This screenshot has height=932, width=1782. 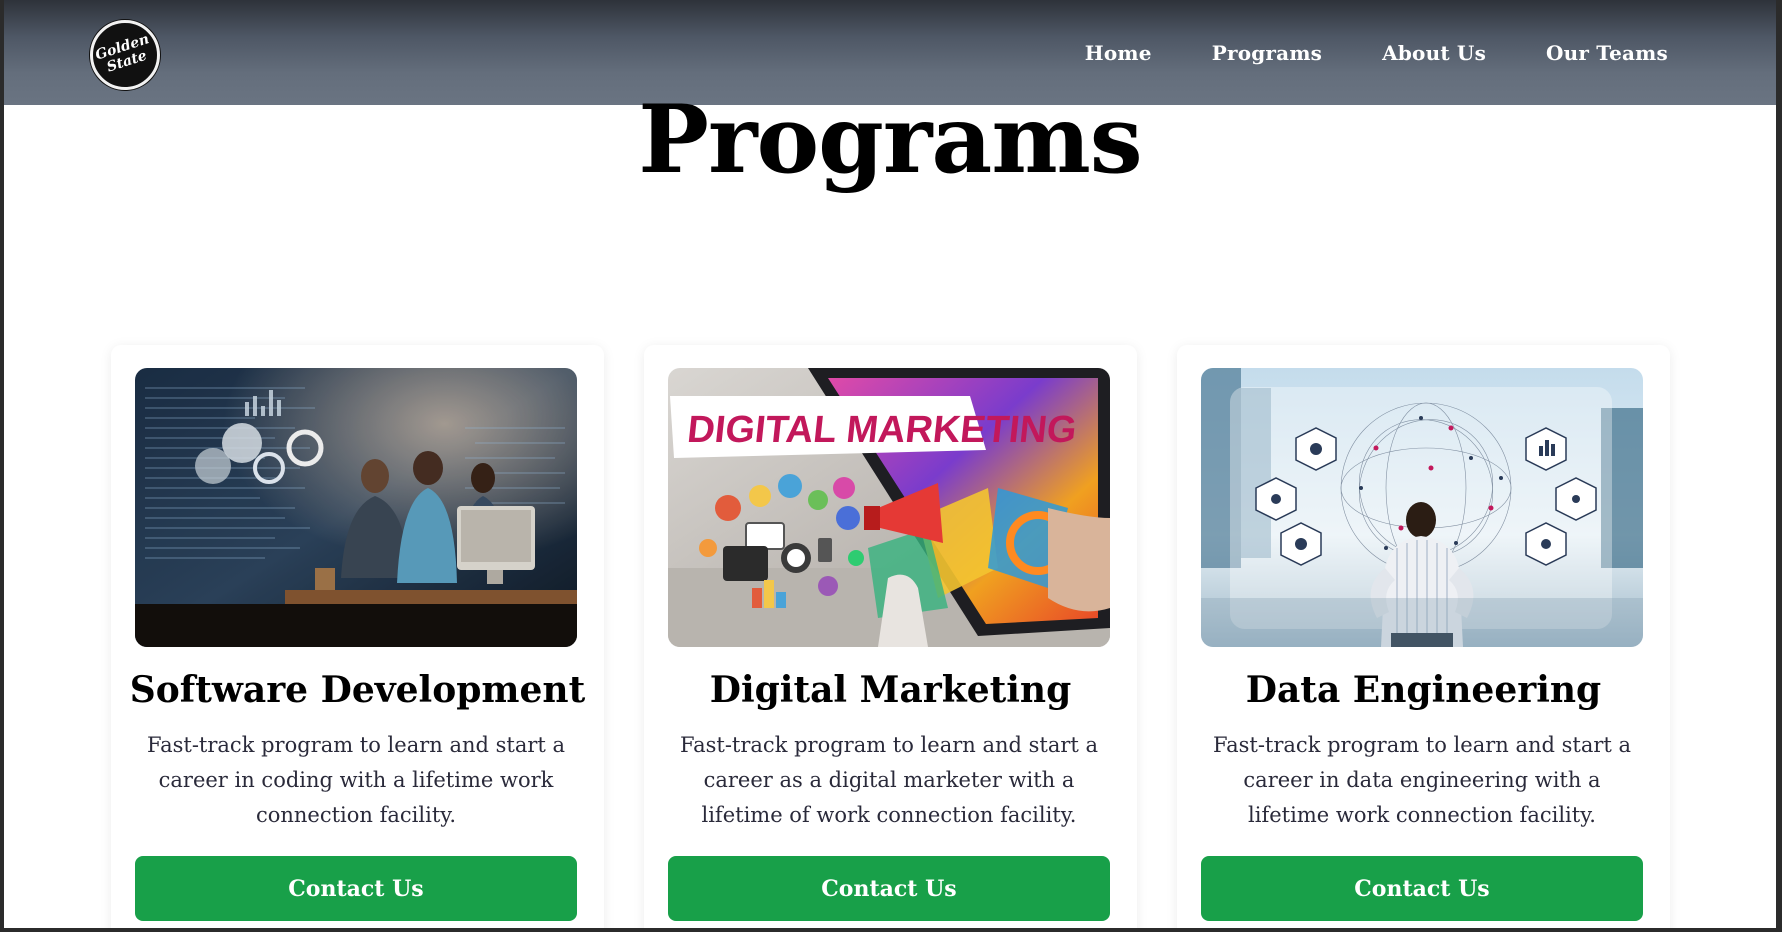 I want to click on card-title: Digital Marketing, so click(x=890, y=690).